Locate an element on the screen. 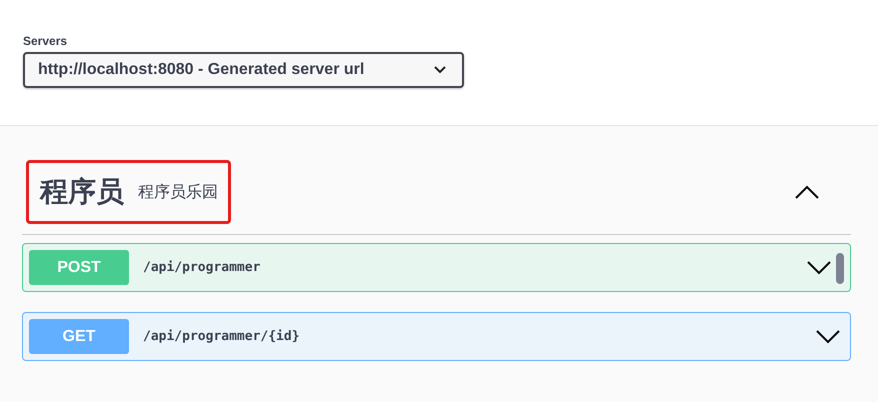 This screenshot has height=402, width=878. servers-label: Servers is located at coordinates (45, 41).